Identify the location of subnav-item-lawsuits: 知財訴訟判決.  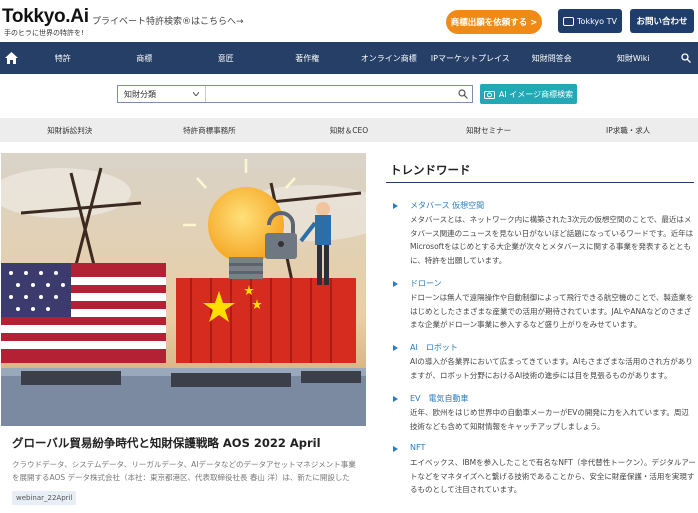
(70, 130).